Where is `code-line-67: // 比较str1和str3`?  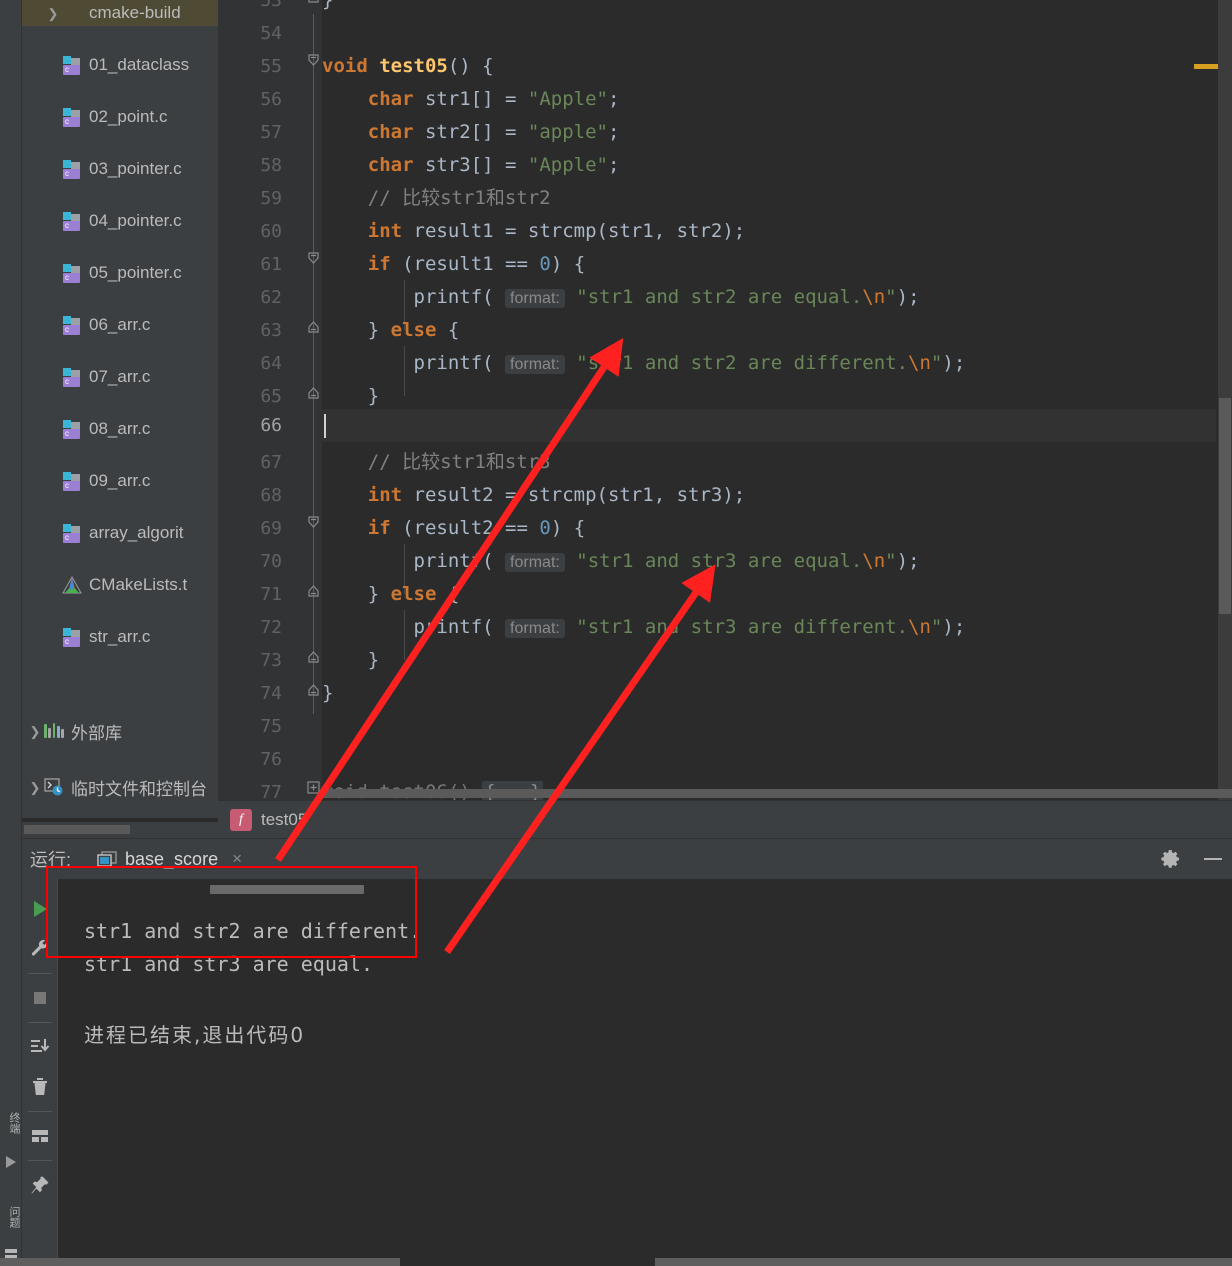
code-line-67: // 比较str1和str3 is located at coordinates (436, 462).